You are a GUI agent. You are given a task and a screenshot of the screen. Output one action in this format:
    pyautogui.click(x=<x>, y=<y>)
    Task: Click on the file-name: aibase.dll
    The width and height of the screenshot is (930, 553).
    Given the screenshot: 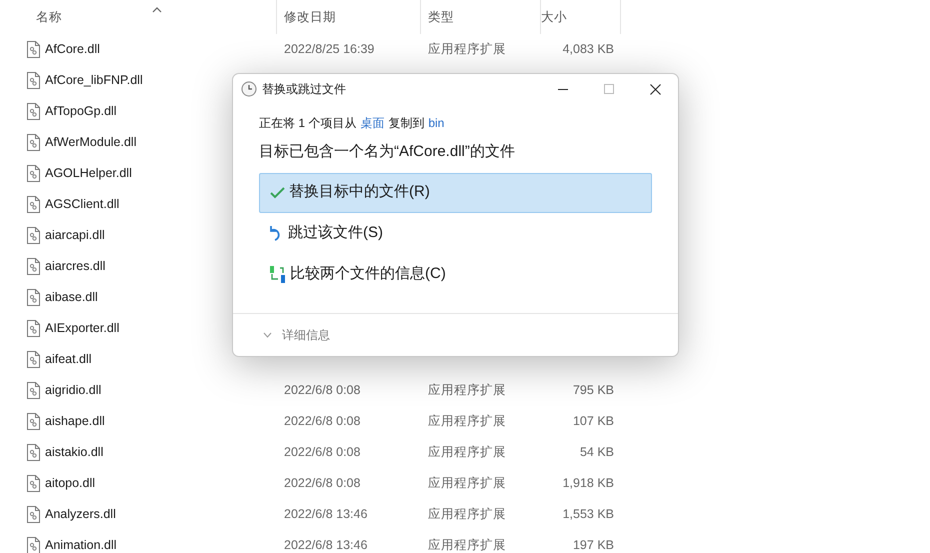 What is the action you would take?
    pyautogui.click(x=71, y=297)
    